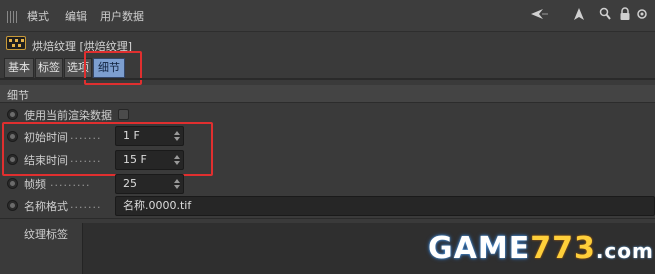 This screenshot has height=274, width=655. I want to click on grip-icon, so click(13, 17).